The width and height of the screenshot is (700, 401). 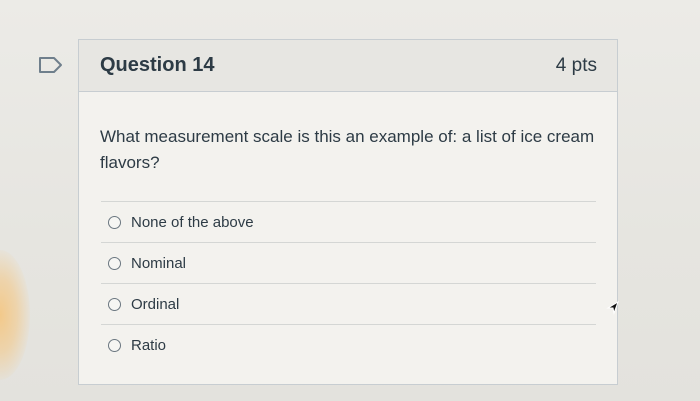 I want to click on answer-label: None of the above, so click(x=192, y=222).